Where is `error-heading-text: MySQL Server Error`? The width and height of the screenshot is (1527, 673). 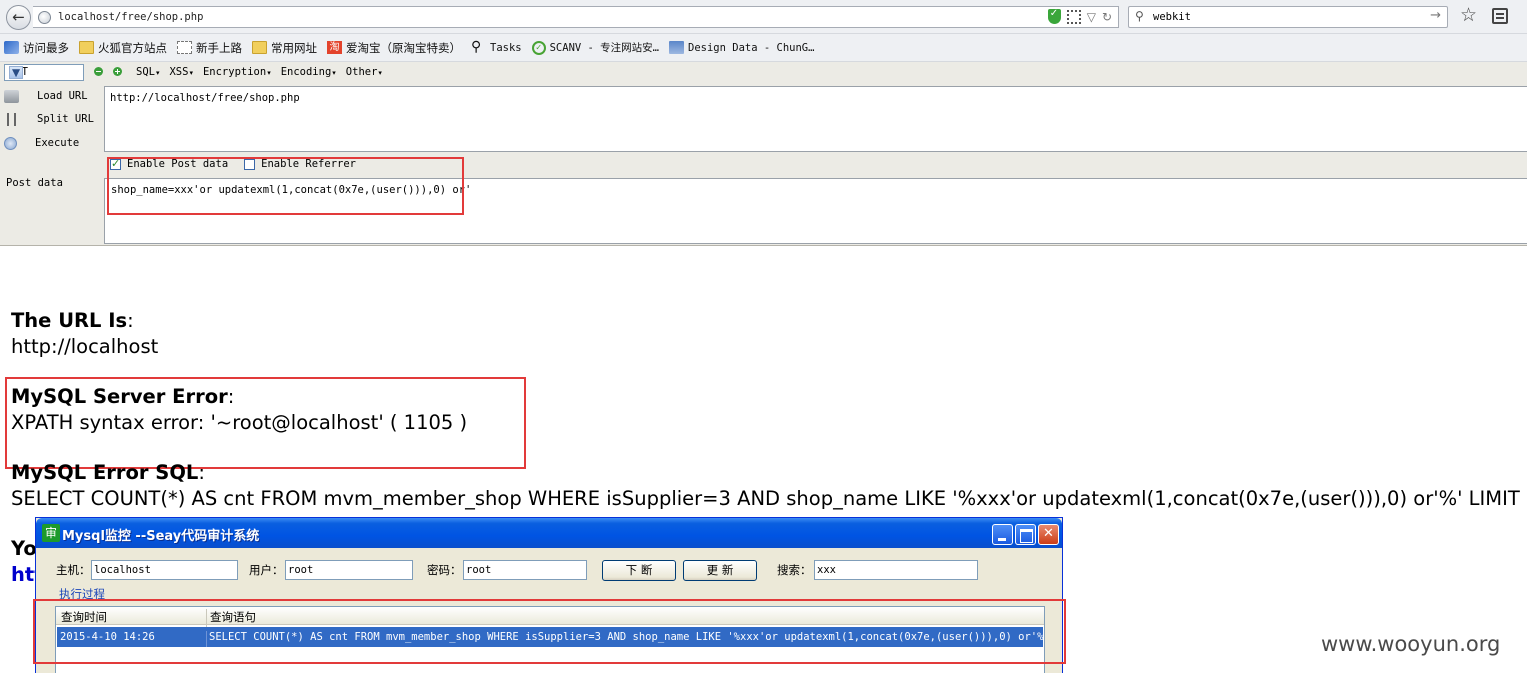
error-heading-text: MySQL Server Error is located at coordinates (119, 396).